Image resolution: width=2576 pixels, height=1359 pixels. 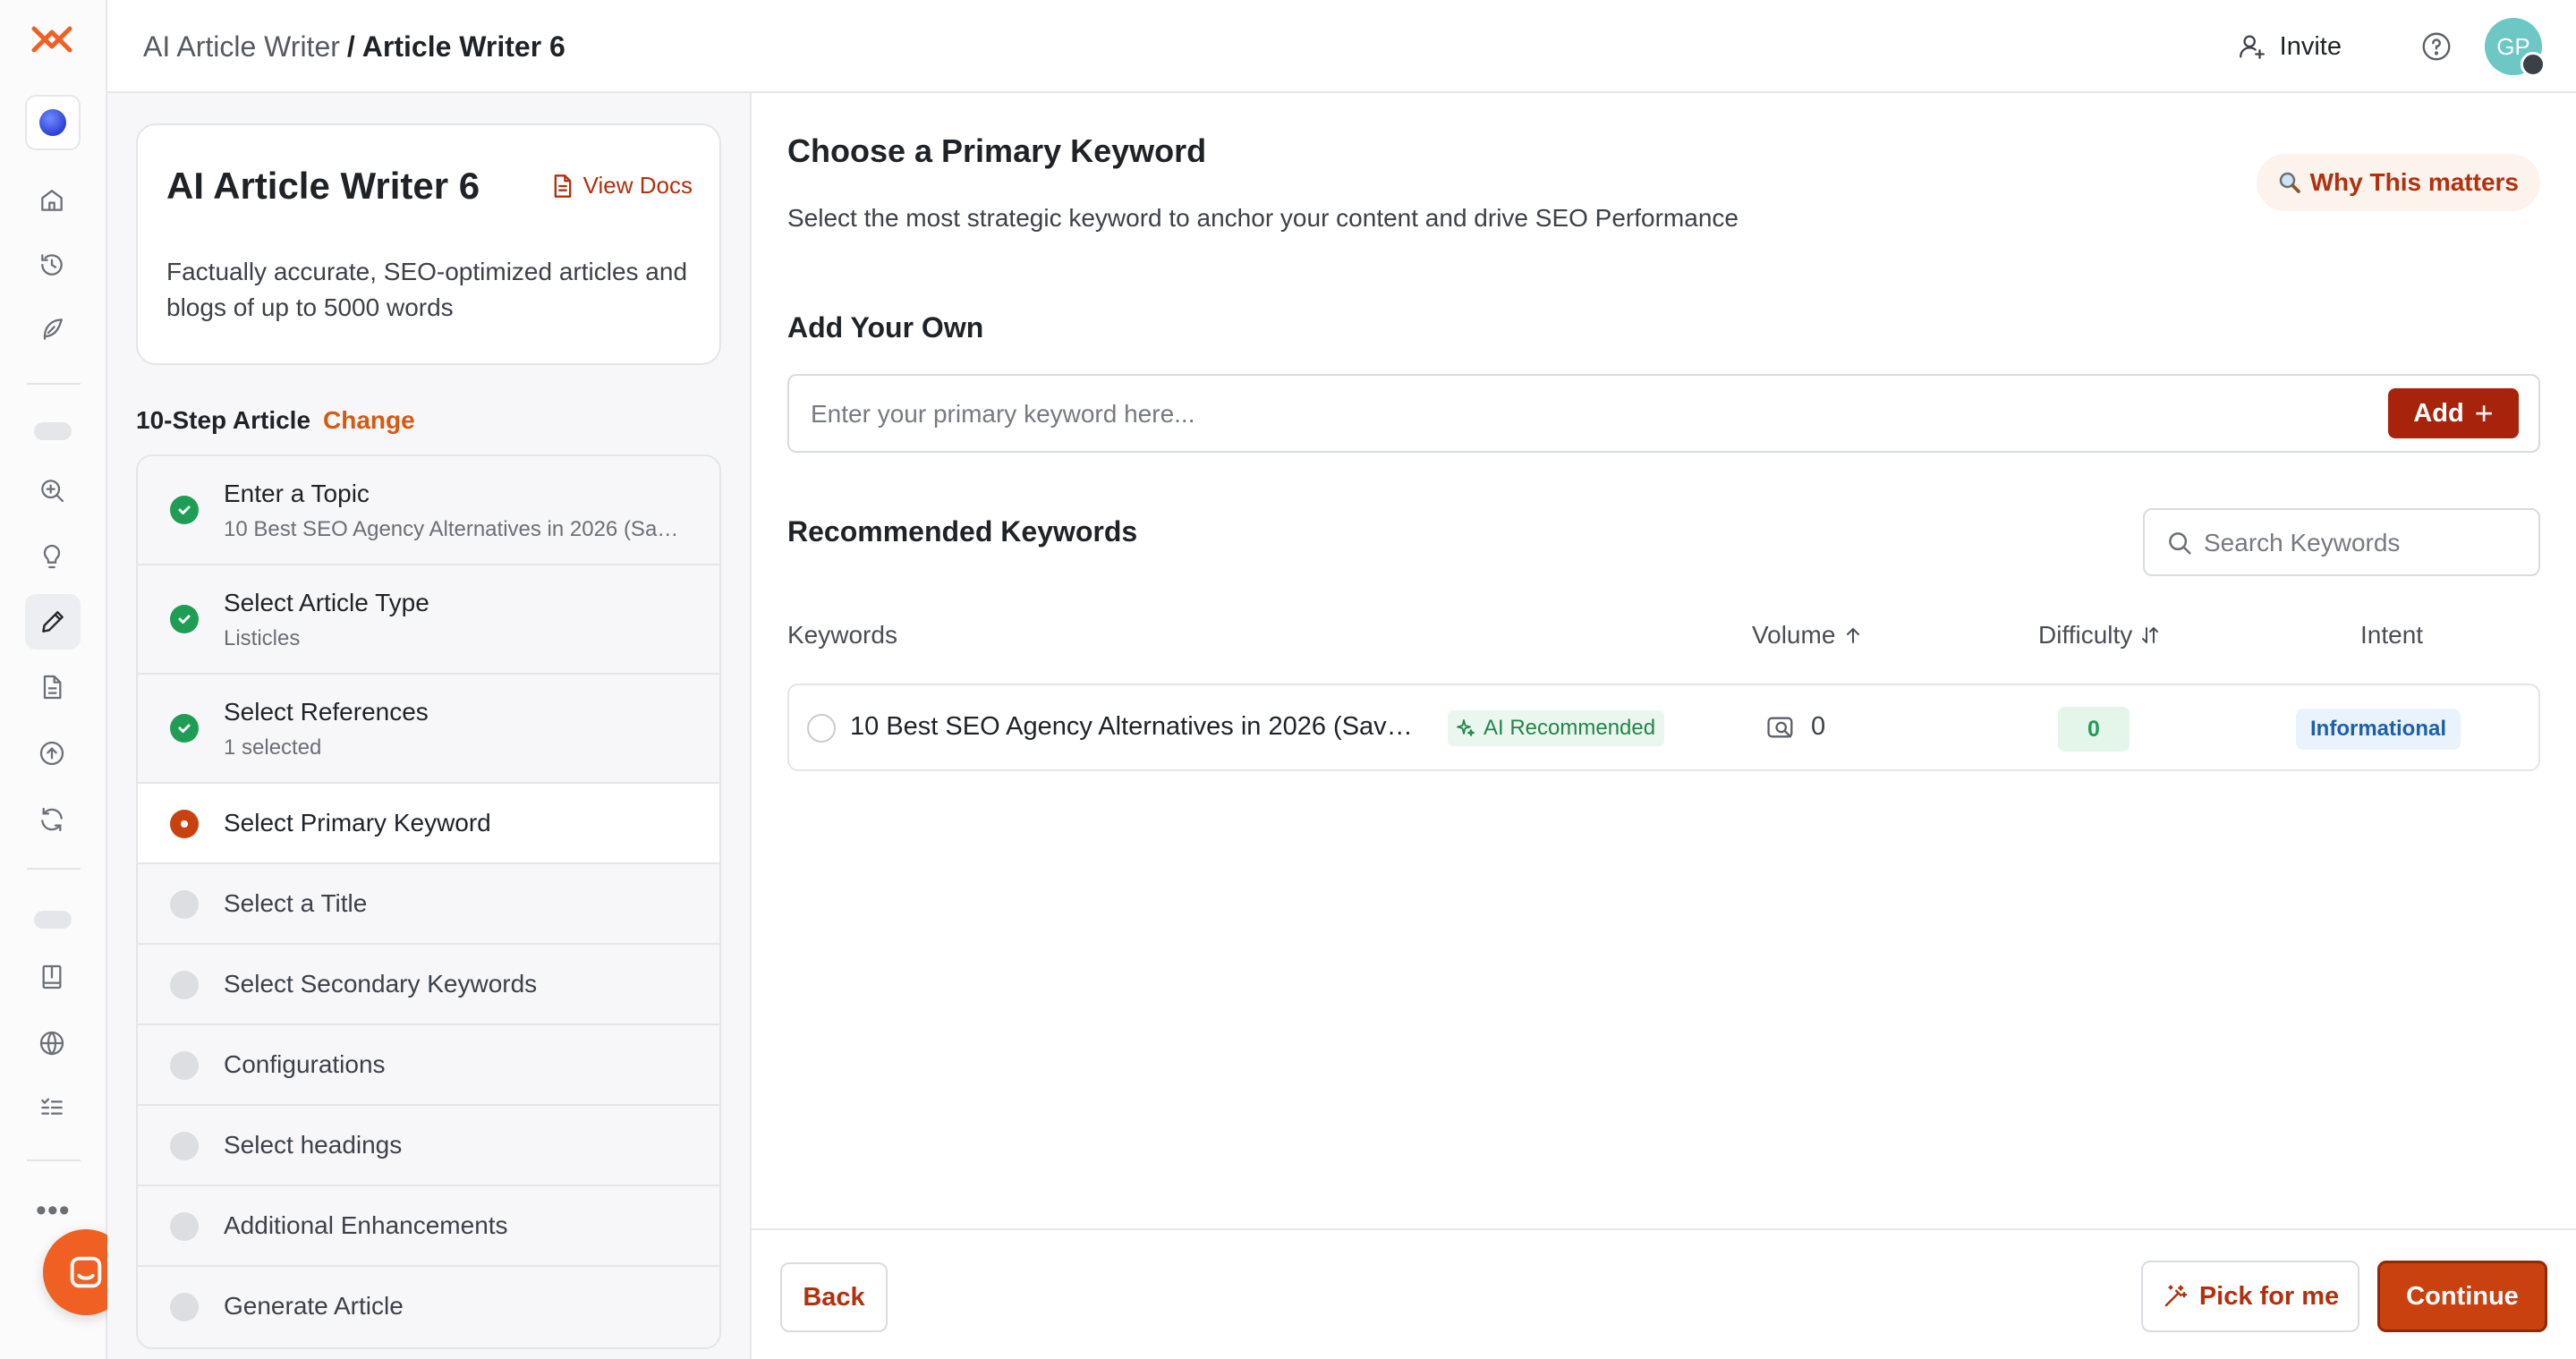 I want to click on step-headings: Select headings, so click(x=428, y=1146).